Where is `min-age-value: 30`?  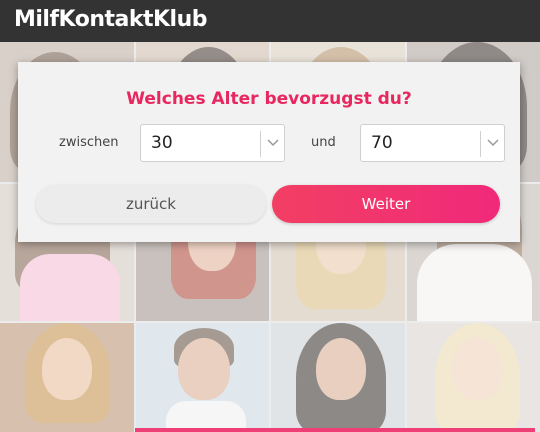
min-age-value: 30 is located at coordinates (162, 143).